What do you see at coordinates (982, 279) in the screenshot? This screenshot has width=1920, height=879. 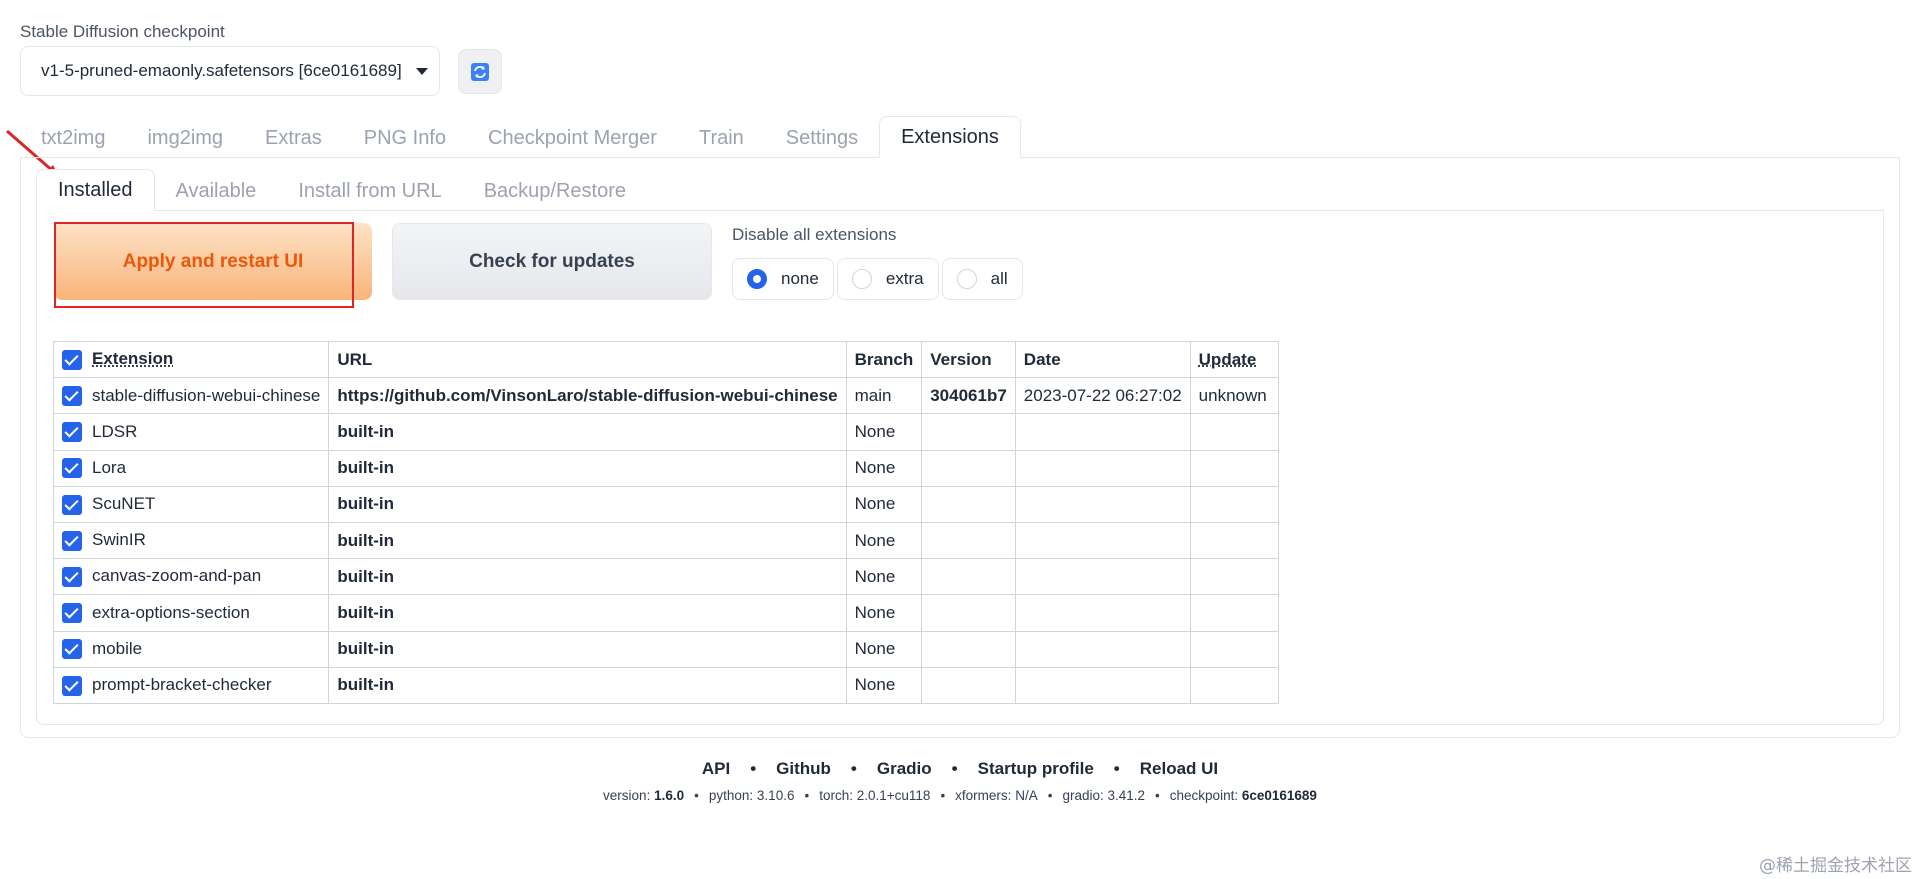 I see `radio-option-all: all` at bounding box center [982, 279].